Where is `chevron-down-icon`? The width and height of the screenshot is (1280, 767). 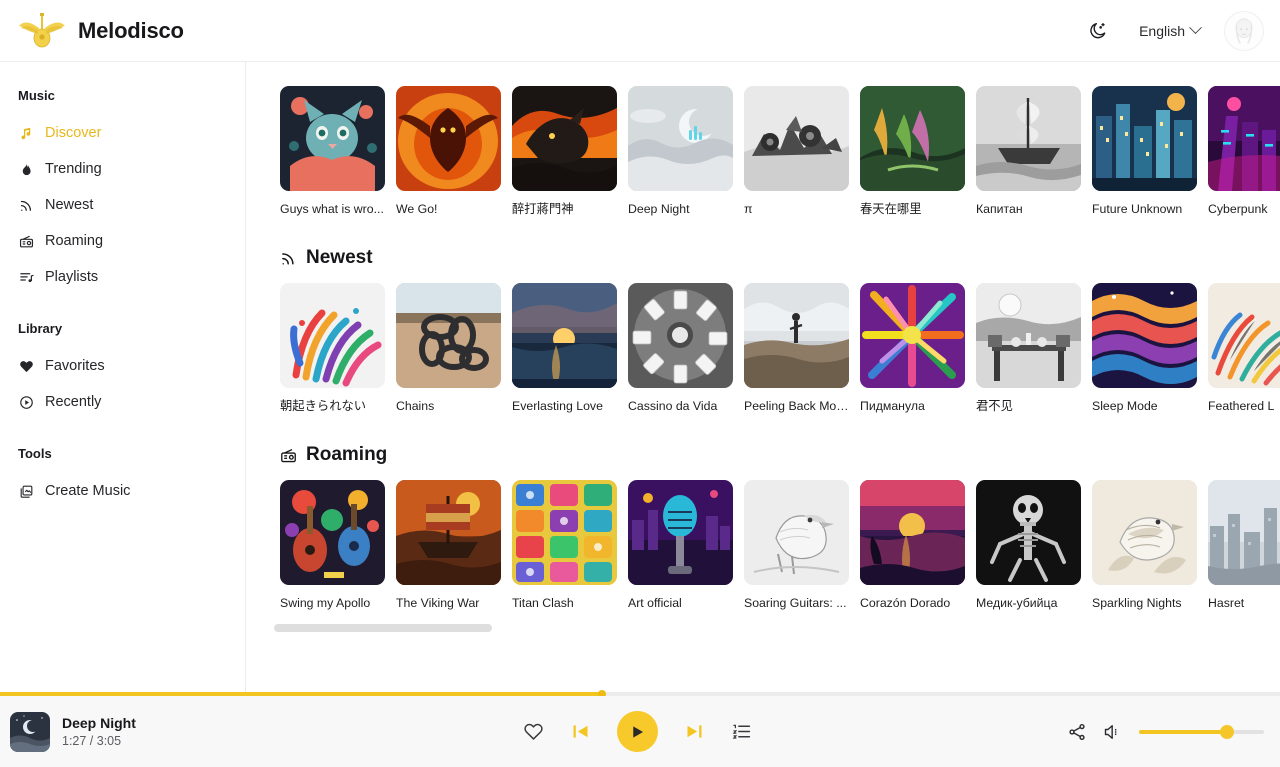 chevron-down-icon is located at coordinates (1195, 28).